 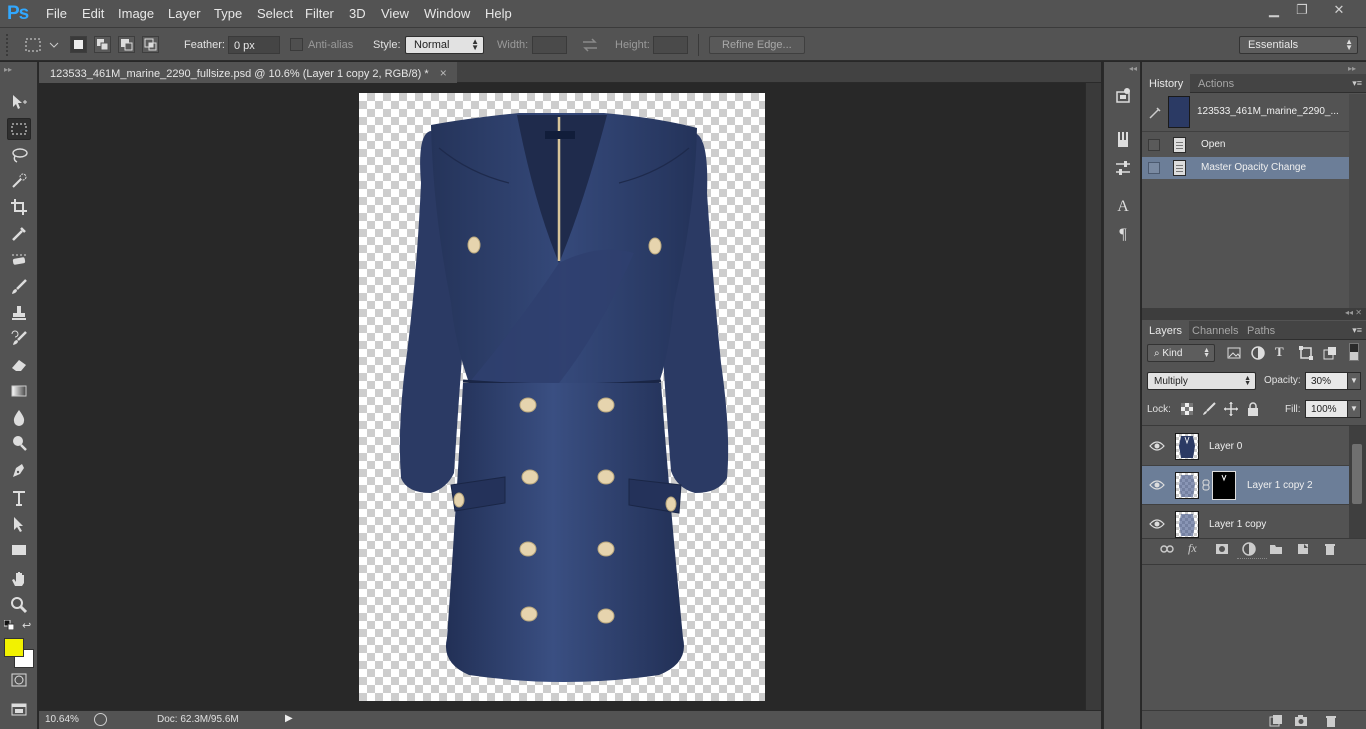 I want to click on spot-healing-tool, so click(x=19, y=261).